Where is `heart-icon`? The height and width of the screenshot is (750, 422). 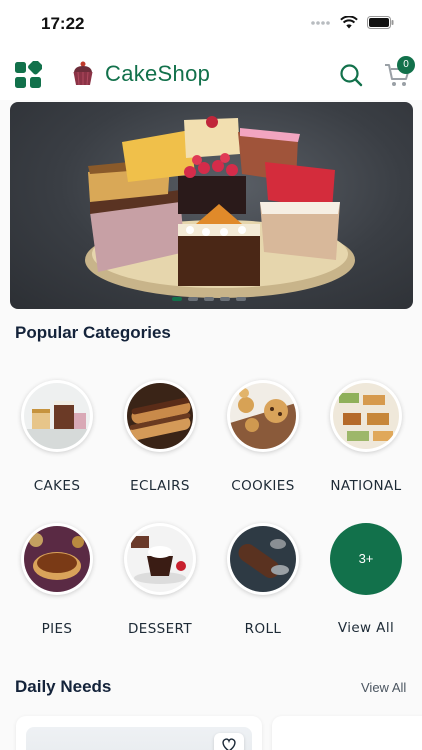 heart-icon is located at coordinates (229, 744).